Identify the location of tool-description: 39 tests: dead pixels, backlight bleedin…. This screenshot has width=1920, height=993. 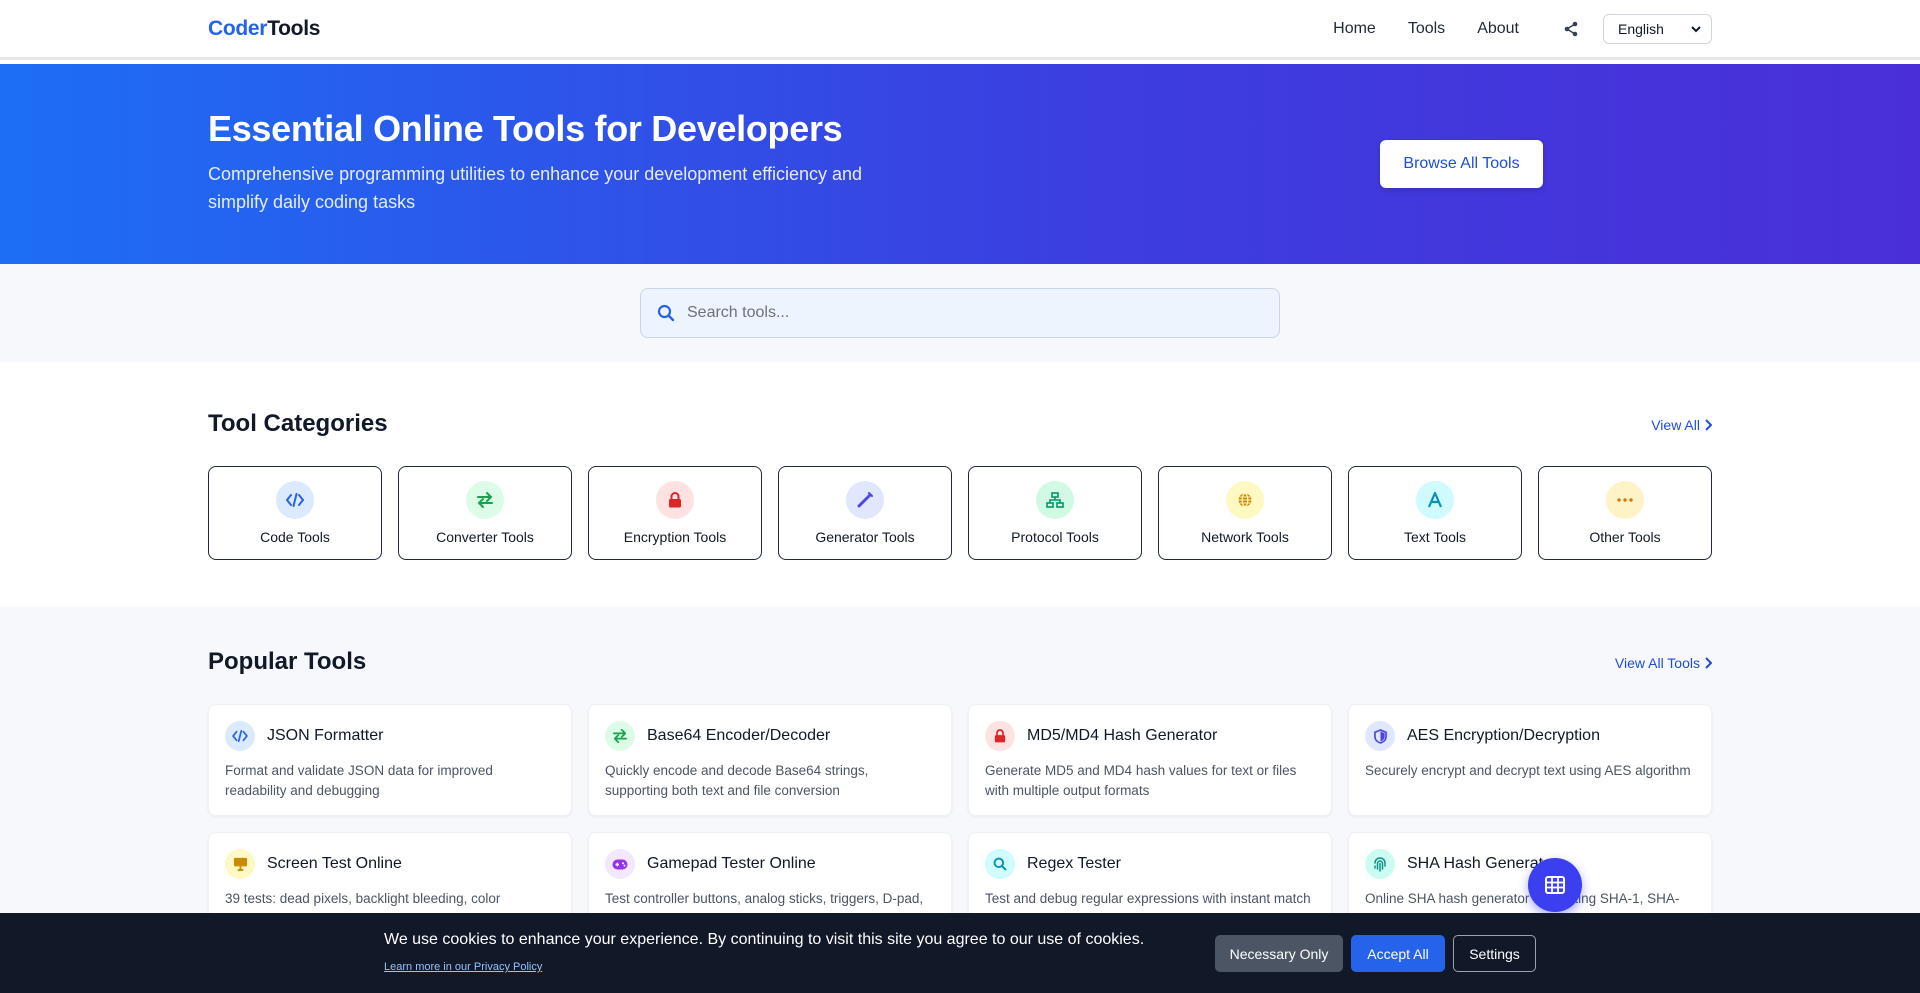
(363, 898).